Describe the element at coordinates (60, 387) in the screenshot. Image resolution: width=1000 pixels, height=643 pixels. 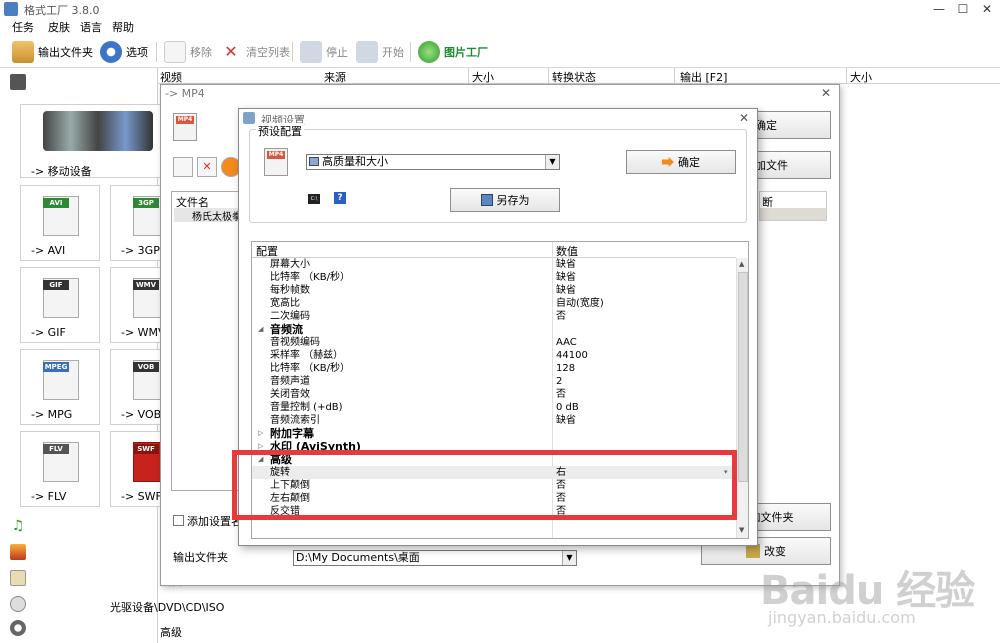
I see `tile-mpg: MPEG -> MPG` at that location.